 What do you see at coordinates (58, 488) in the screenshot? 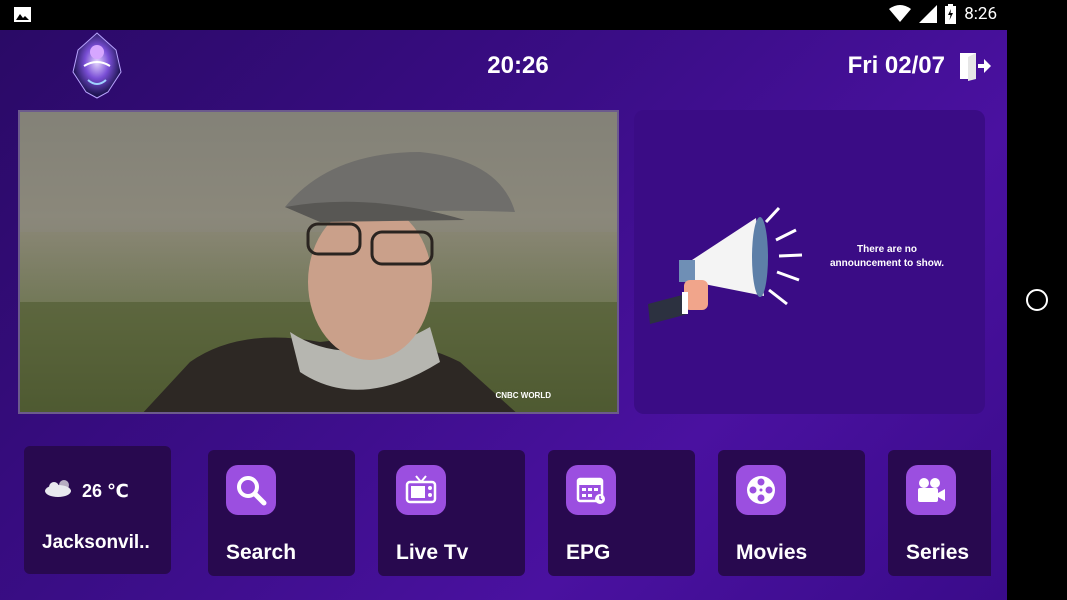
I see `cloud-sun-icon` at bounding box center [58, 488].